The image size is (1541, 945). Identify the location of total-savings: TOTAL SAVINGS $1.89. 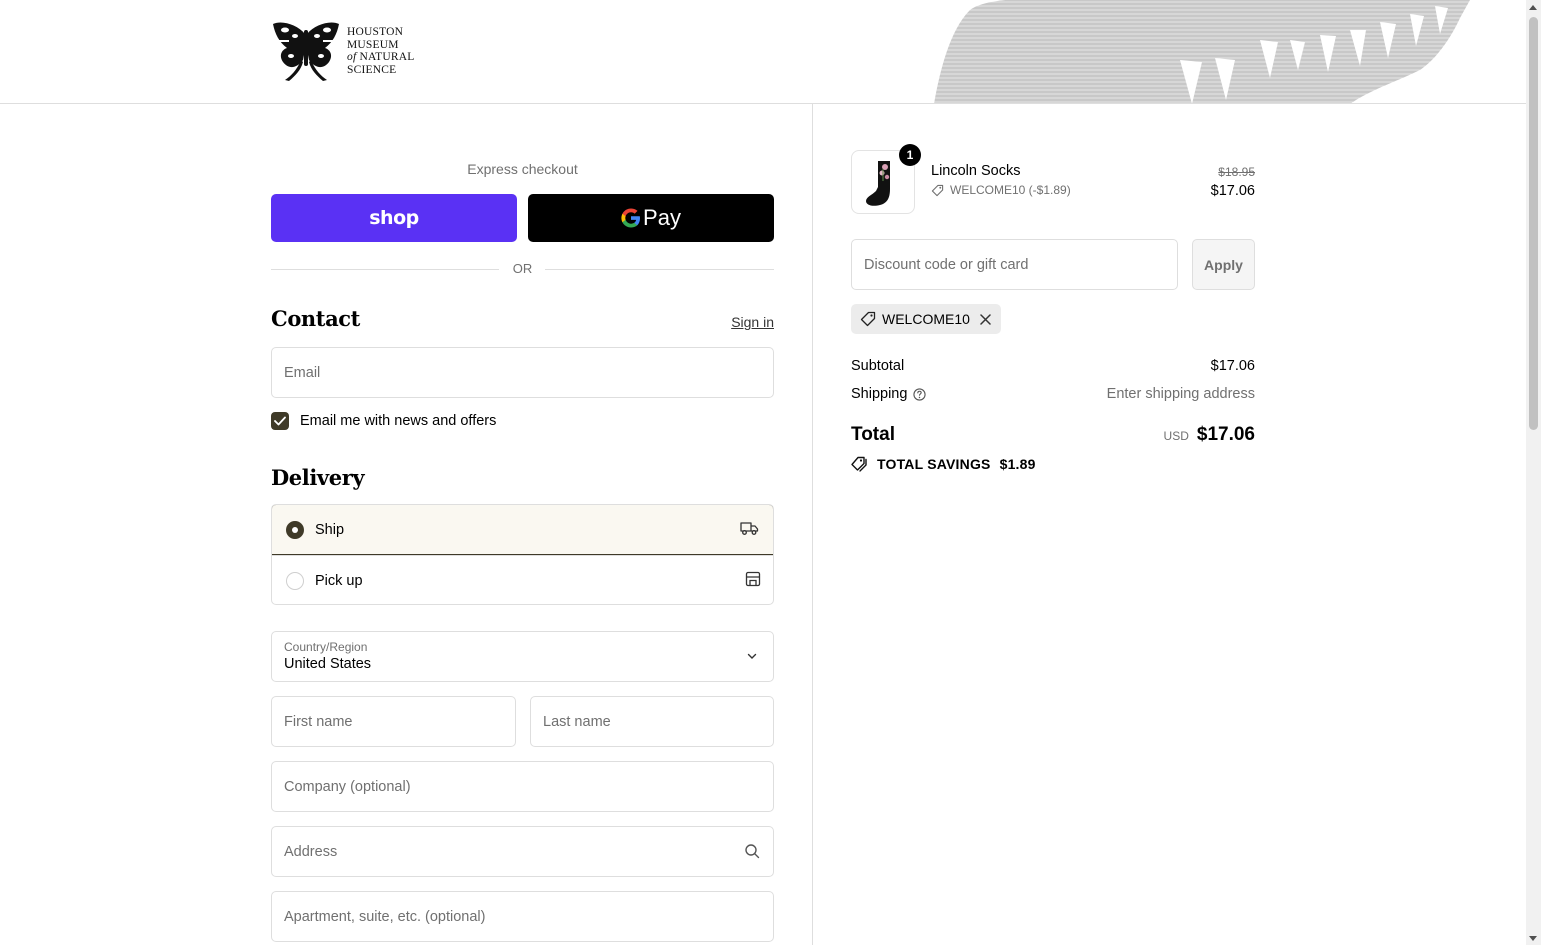
(943, 464).